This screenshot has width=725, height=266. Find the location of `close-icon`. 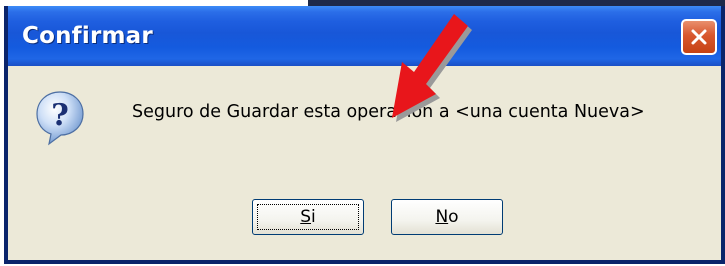

close-icon is located at coordinates (699, 37).